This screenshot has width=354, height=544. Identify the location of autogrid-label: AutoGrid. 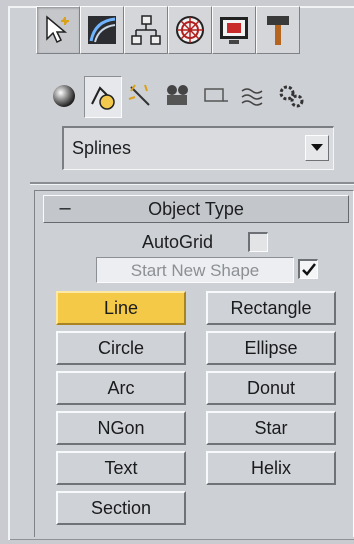
(178, 242).